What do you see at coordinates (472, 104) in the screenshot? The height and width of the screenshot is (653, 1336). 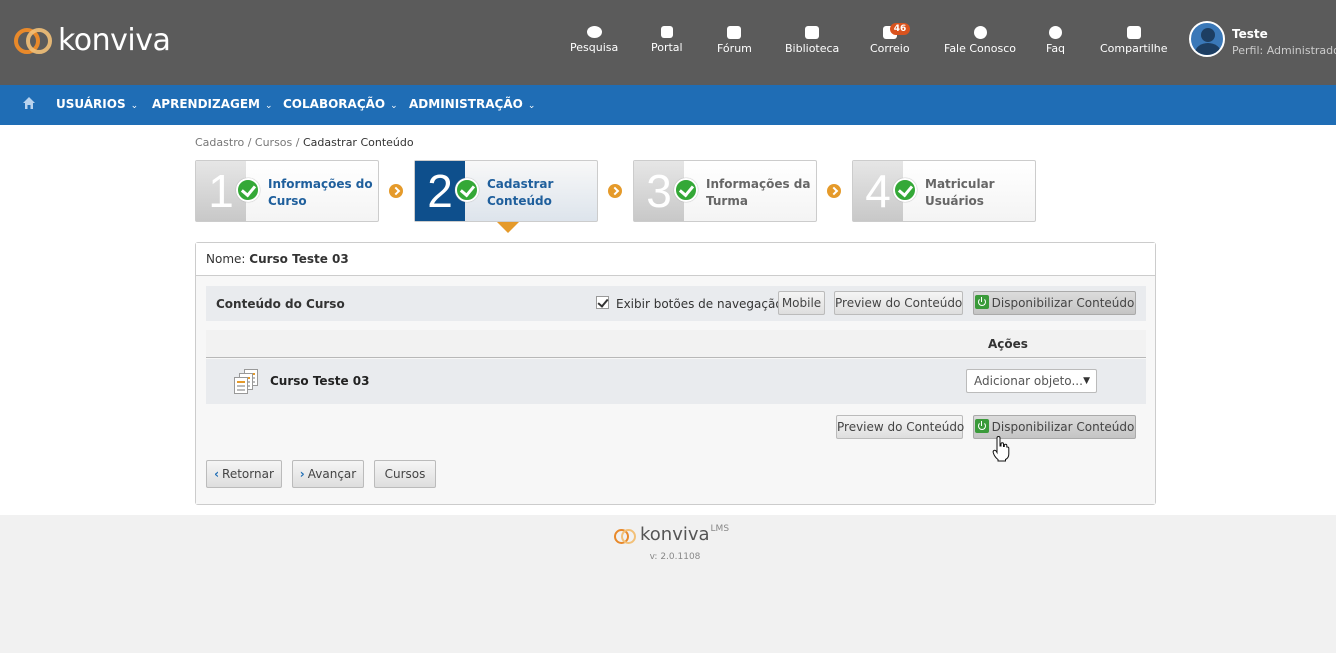 I see `menu-administracao: ADMINISTRAÇÃO ⌄` at bounding box center [472, 104].